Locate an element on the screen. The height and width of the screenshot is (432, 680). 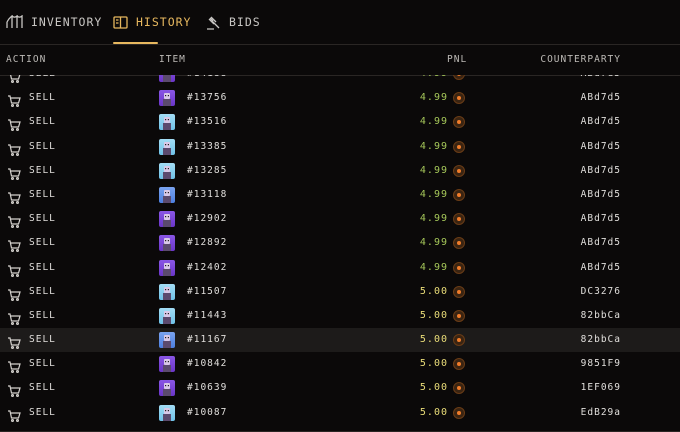
table-header: ACTION ITEM PNL COUNTERPARTY is located at coordinates (340, 60).